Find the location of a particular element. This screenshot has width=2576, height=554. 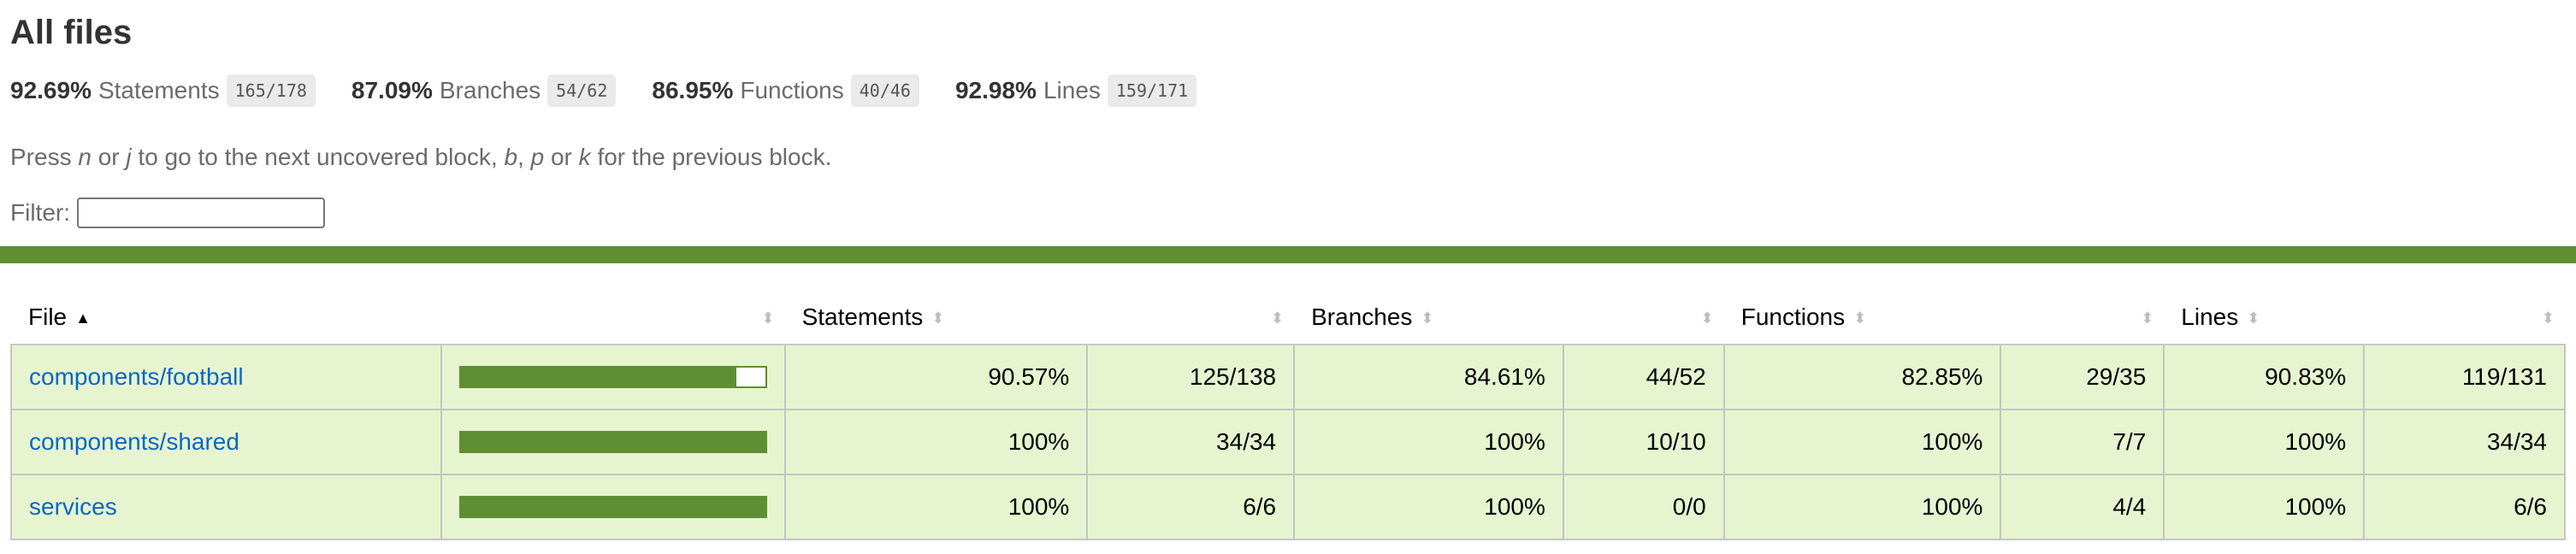

hint-text: Press is located at coordinates (44, 157).